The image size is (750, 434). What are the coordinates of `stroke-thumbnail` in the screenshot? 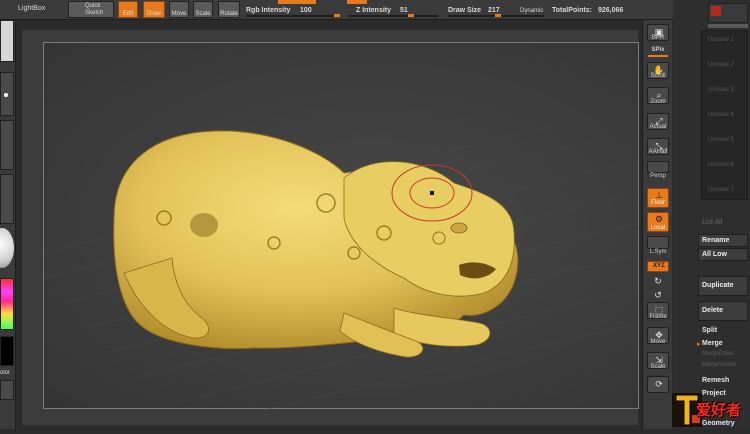 It's located at (7, 94).